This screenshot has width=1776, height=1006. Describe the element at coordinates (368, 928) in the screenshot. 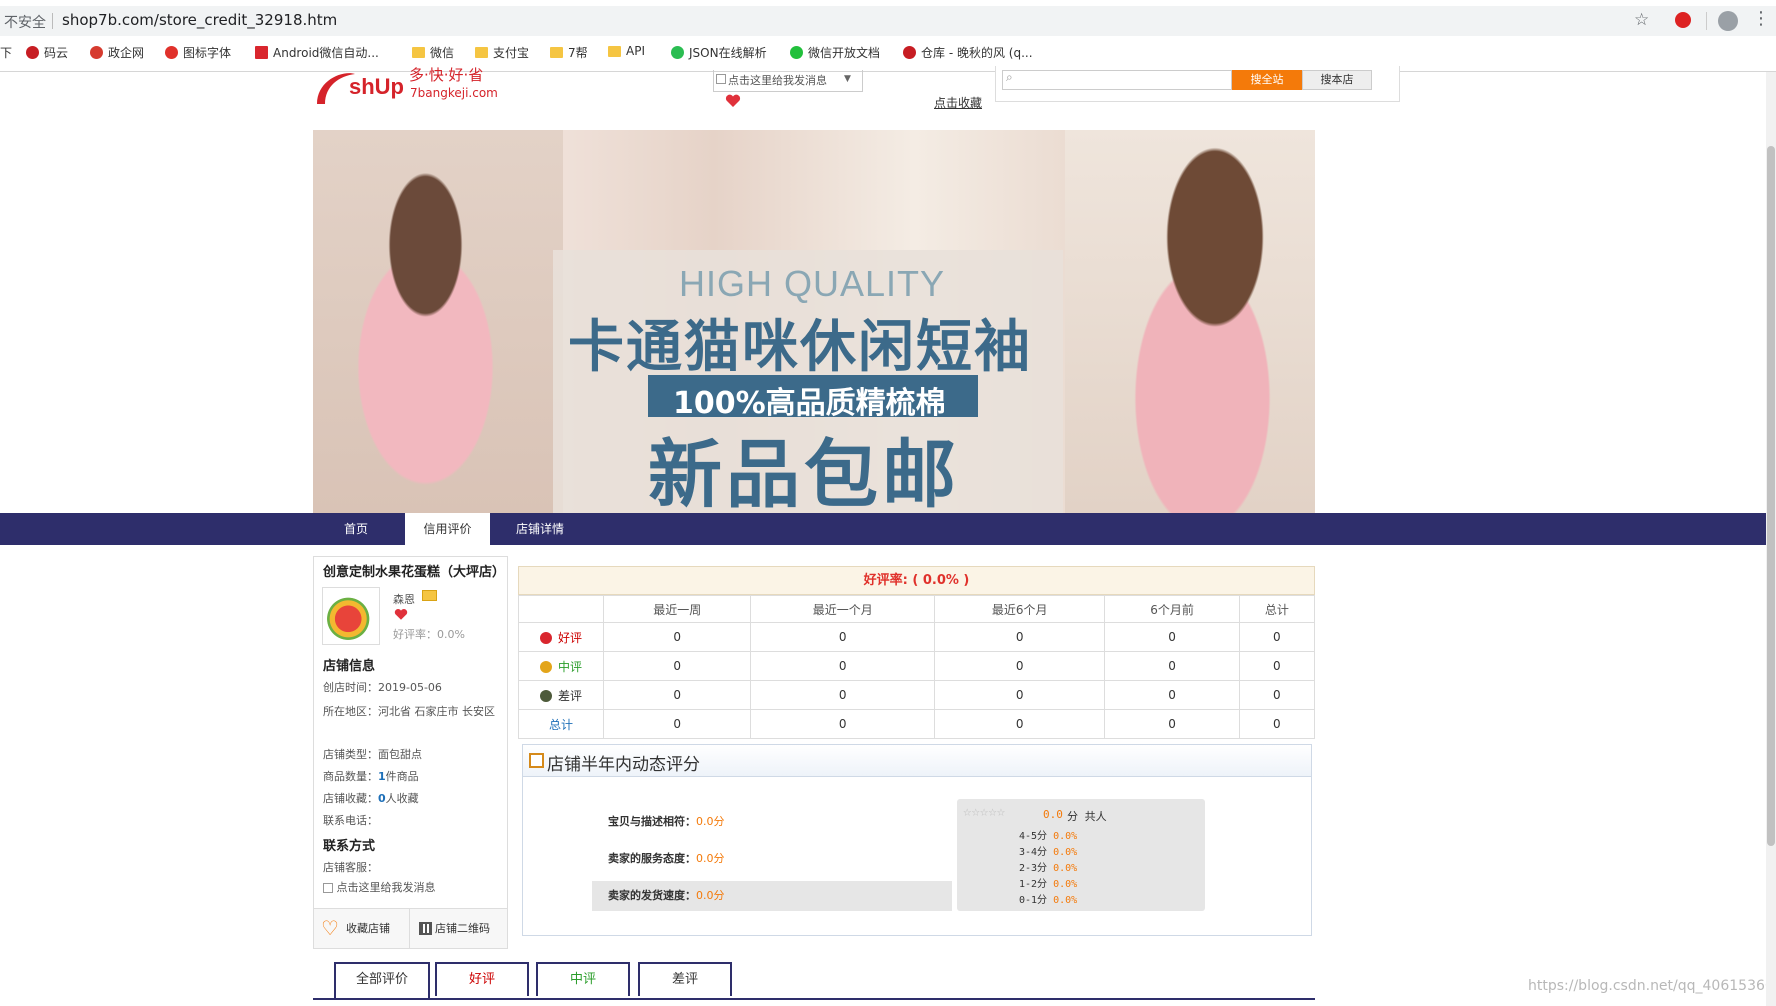

I see `fav-store-label: 收藏店铺` at that location.